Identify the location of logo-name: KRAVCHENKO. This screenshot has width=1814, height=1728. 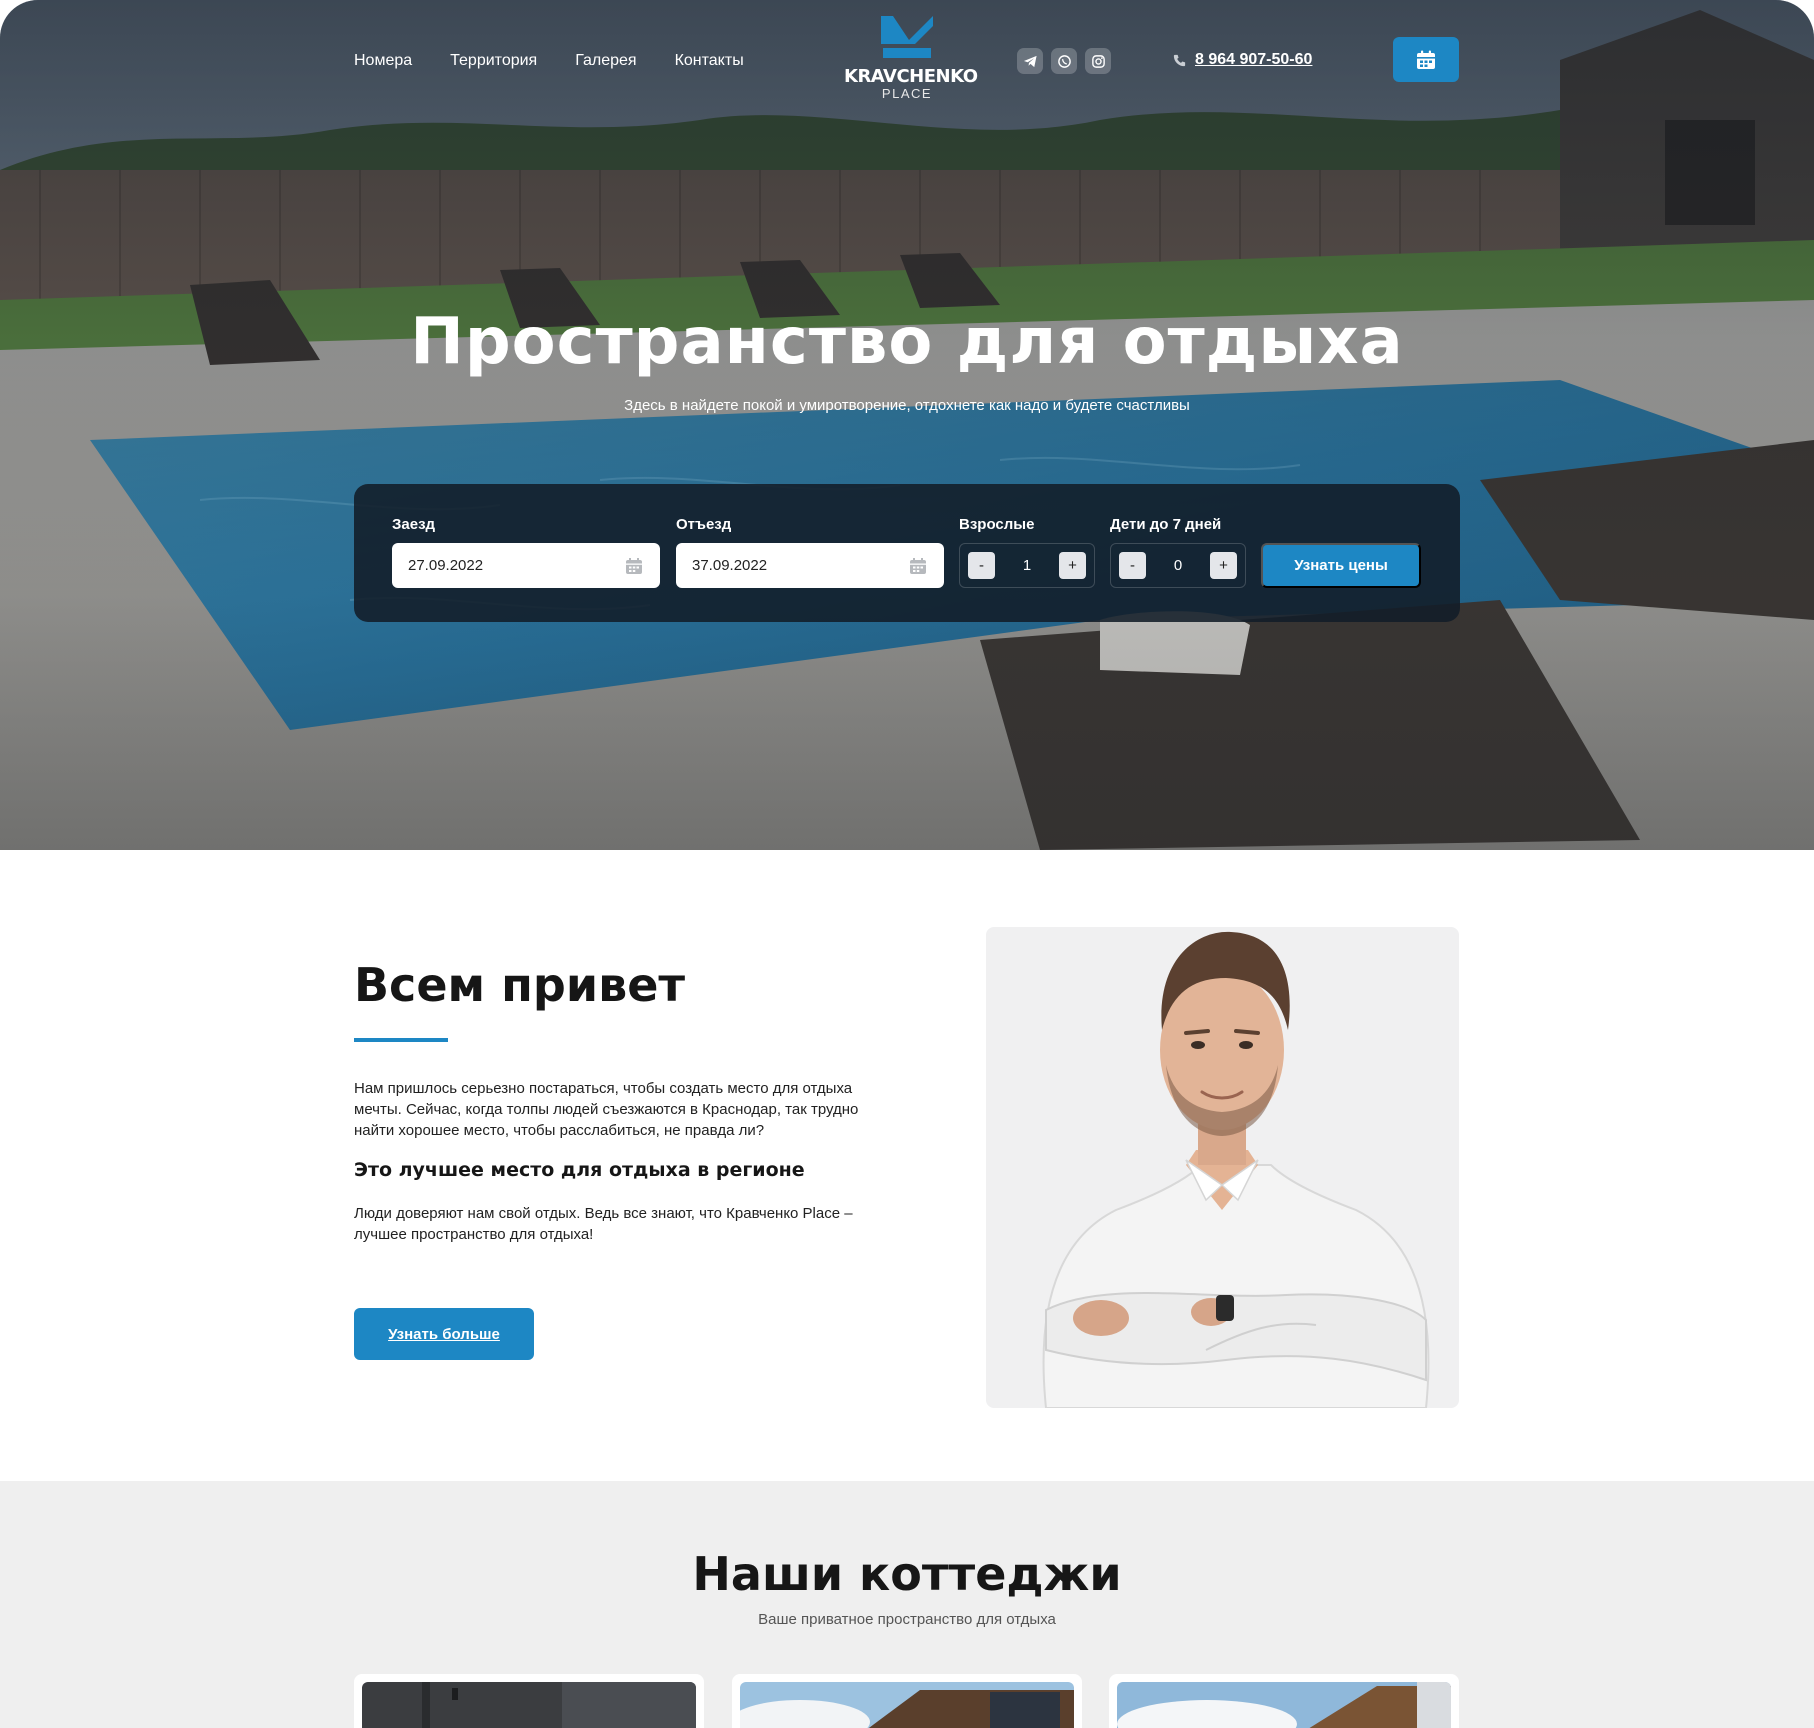
(911, 76).